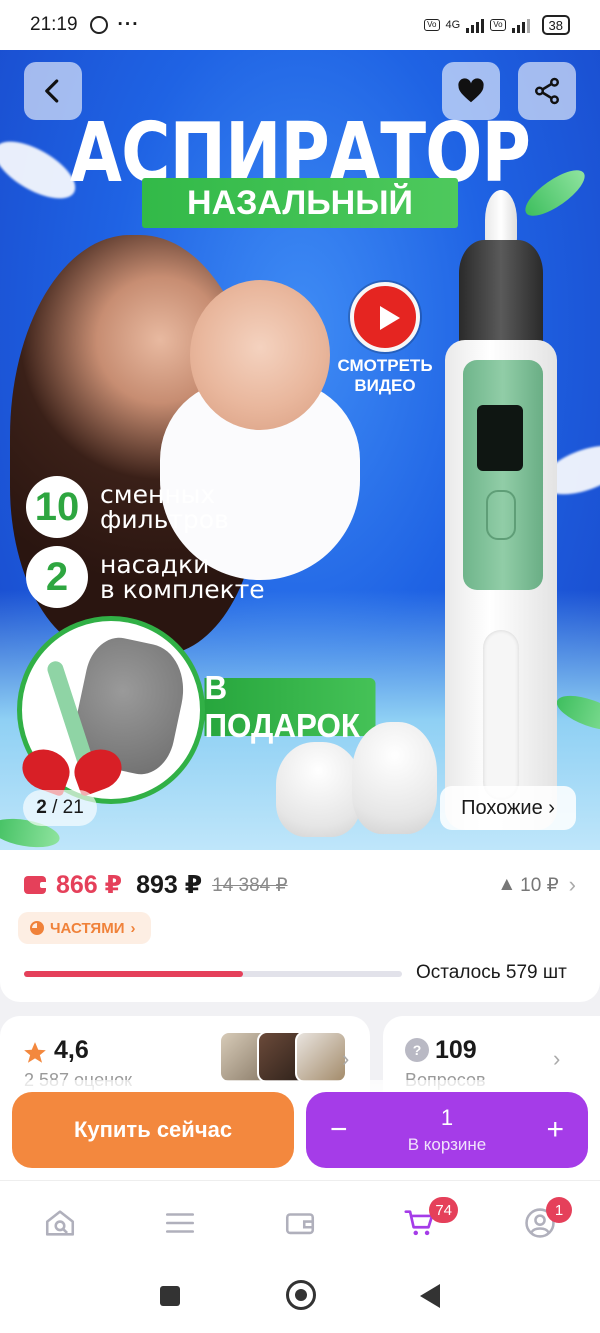  What do you see at coordinates (339, 1130) in the screenshot?
I see `decrease-quantity-button: −` at bounding box center [339, 1130].